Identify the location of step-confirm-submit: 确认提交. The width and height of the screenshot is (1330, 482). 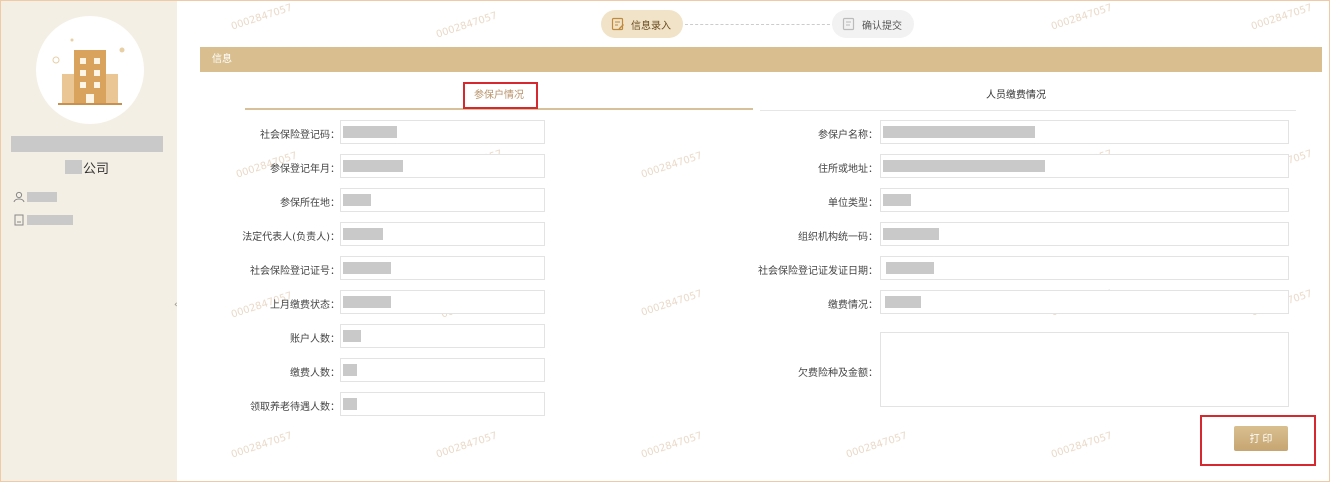
(873, 24).